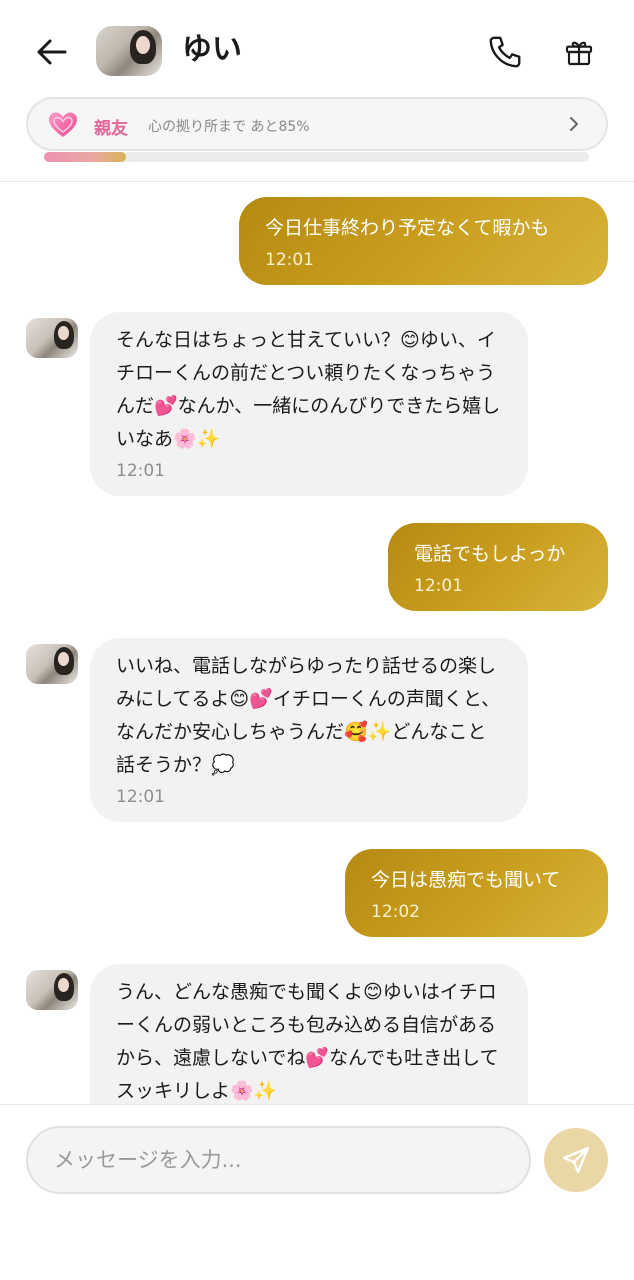 The height and width of the screenshot is (1280, 634). What do you see at coordinates (111, 129) in the screenshot?
I see `relationship-level: 親友` at bounding box center [111, 129].